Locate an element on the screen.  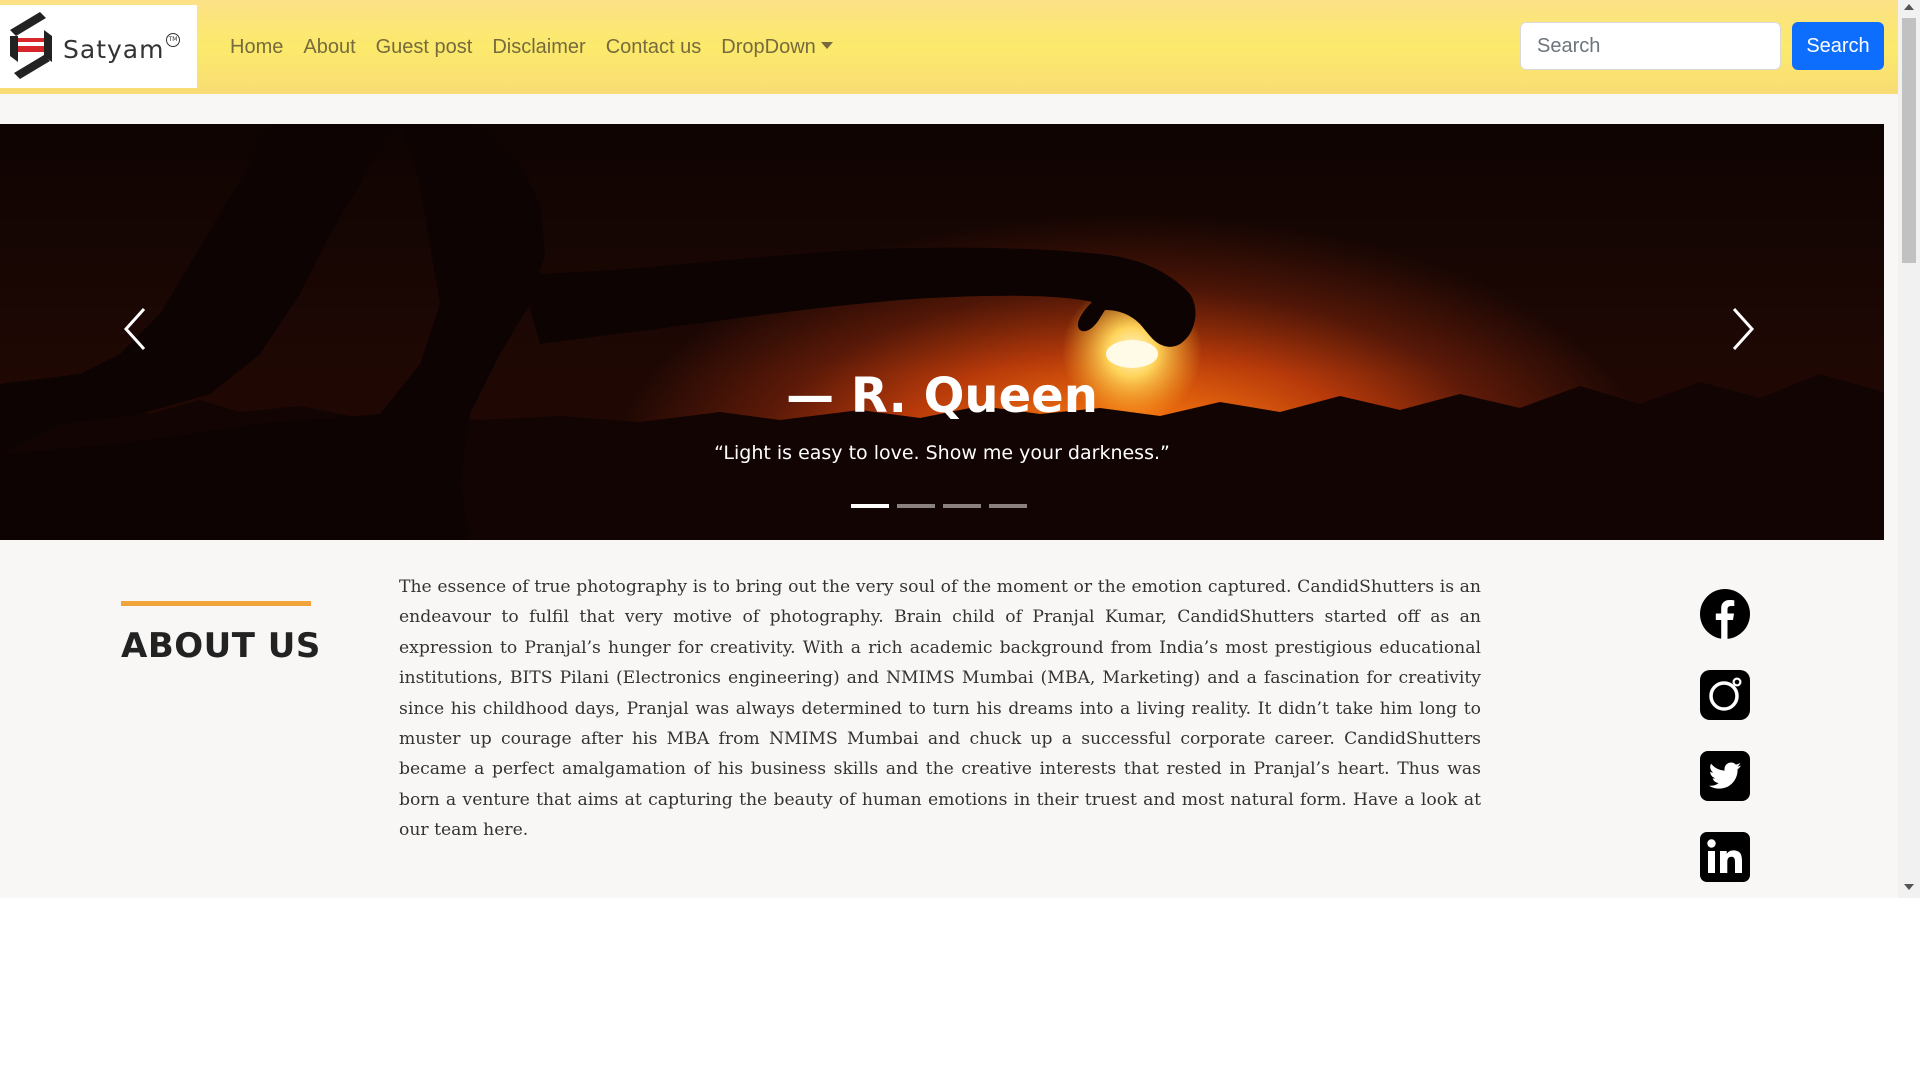
nav-link-guest-post: Guest post is located at coordinates (424, 47).